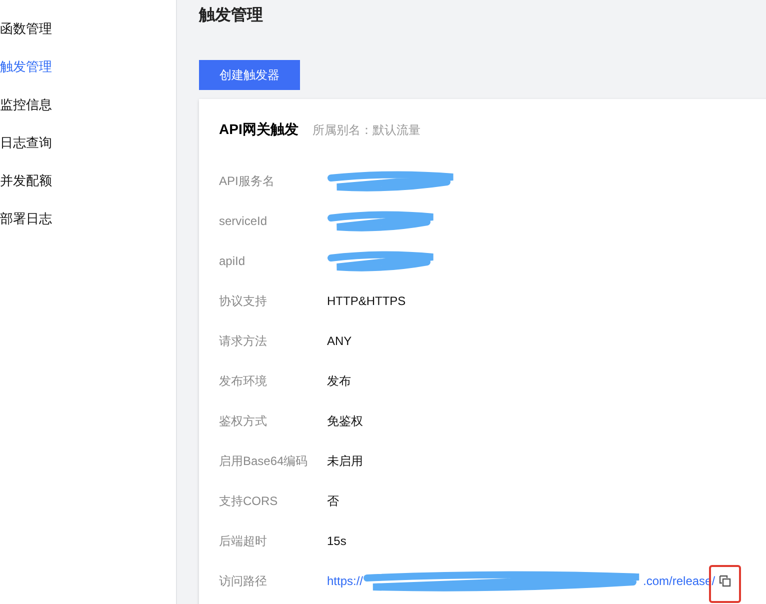  I want to click on field-value: 免鉴权, so click(345, 421).